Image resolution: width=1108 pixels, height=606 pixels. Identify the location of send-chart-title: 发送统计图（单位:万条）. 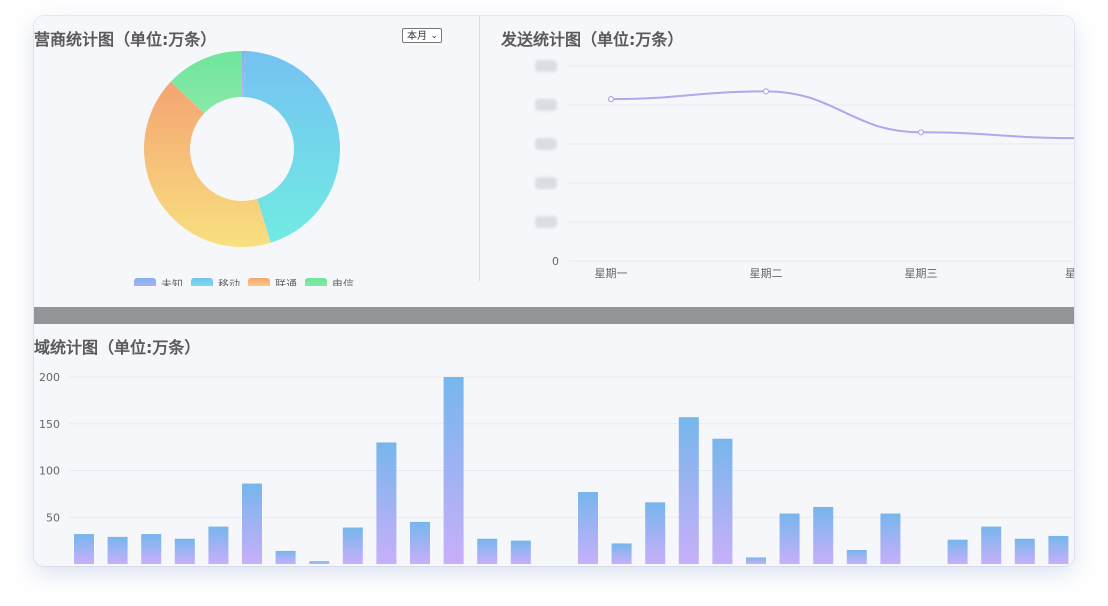
(592, 39).